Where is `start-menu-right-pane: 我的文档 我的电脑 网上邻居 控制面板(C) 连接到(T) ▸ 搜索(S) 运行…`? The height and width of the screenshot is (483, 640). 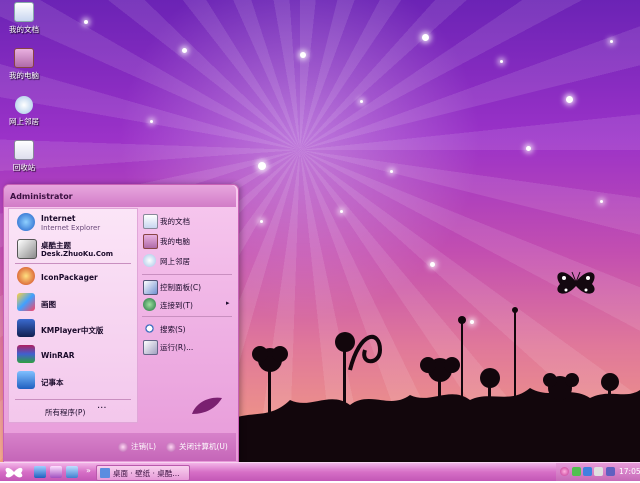 start-menu-right-pane: 我的文档 我的电脑 网上邻居 控制面板(C) 连接到(T) ▸ 搜索(S) 运行… is located at coordinates (187, 314).